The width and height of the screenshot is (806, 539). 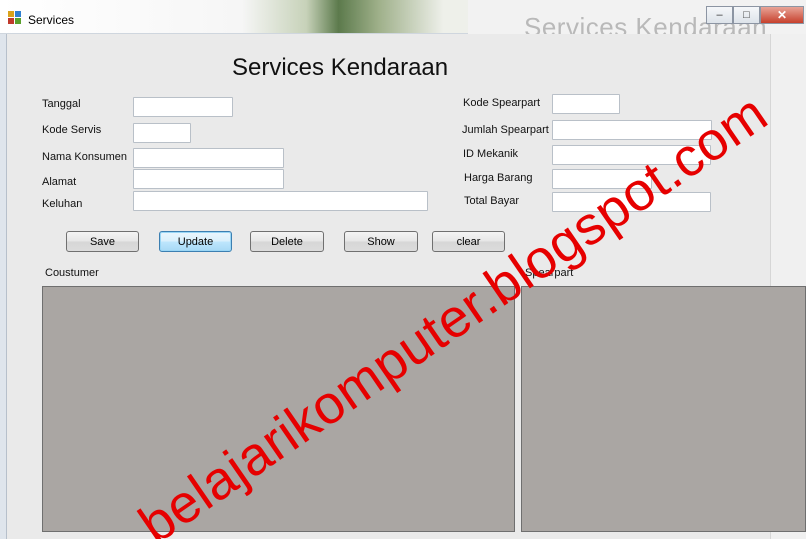 I want to click on close-icon: ✕, so click(x=782, y=15).